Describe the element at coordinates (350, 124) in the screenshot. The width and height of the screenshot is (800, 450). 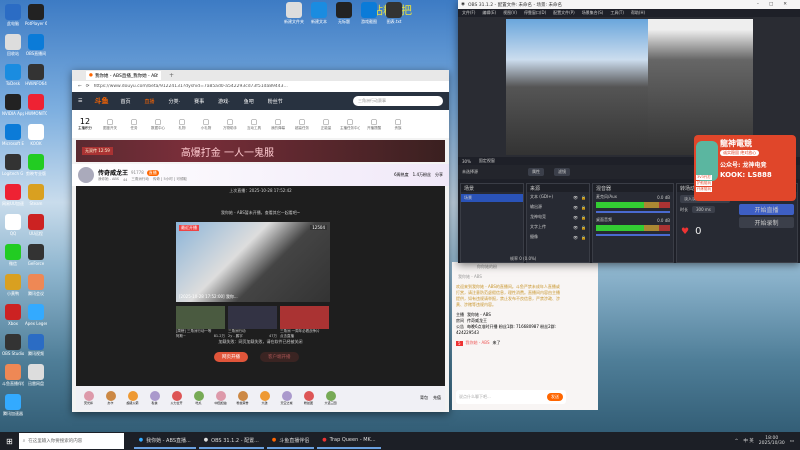
I see `tool-item: ▢ 主播任务中心` at that location.